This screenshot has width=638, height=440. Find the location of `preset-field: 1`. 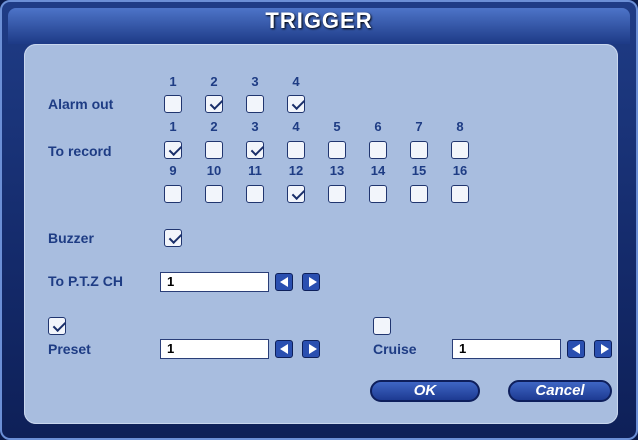

preset-field: 1 is located at coordinates (214, 349).